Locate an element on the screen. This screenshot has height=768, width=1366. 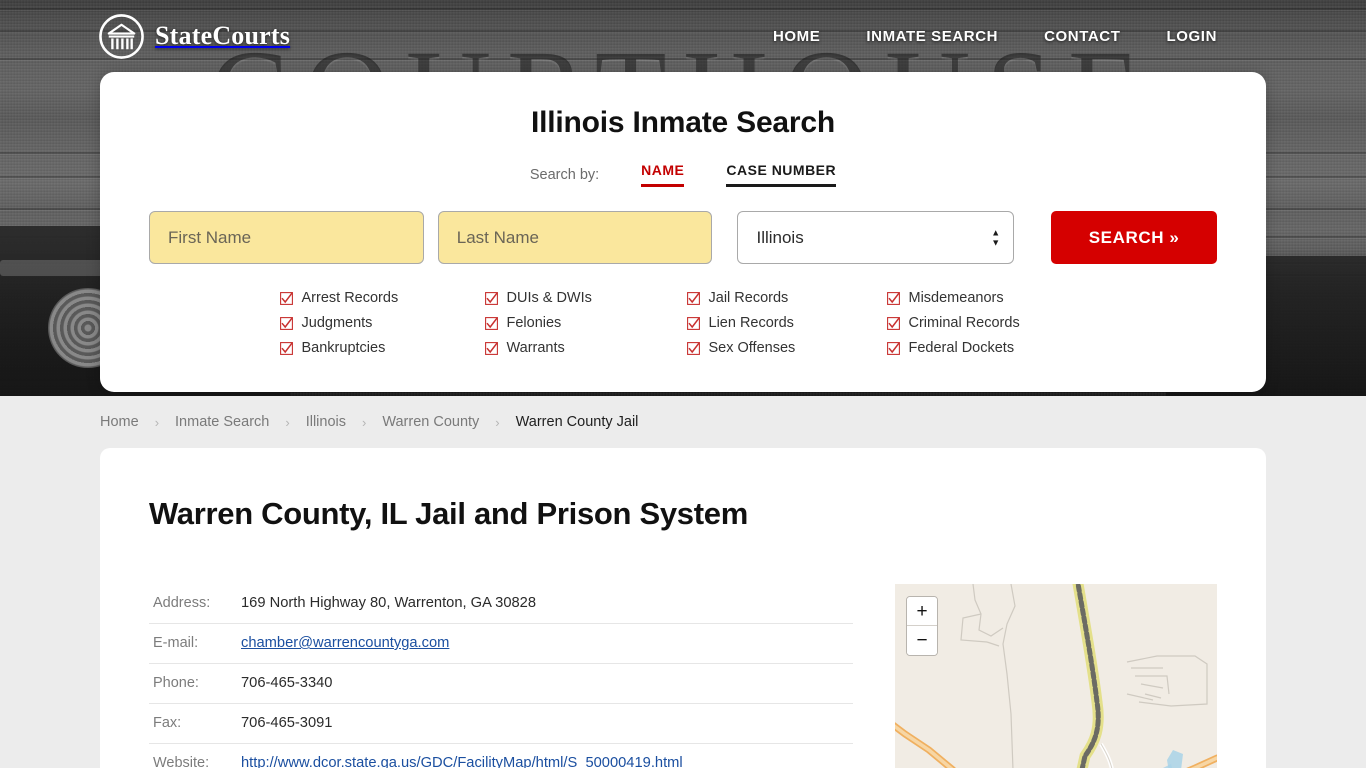
brand-logo-link: StateCourts is located at coordinates (194, 36).